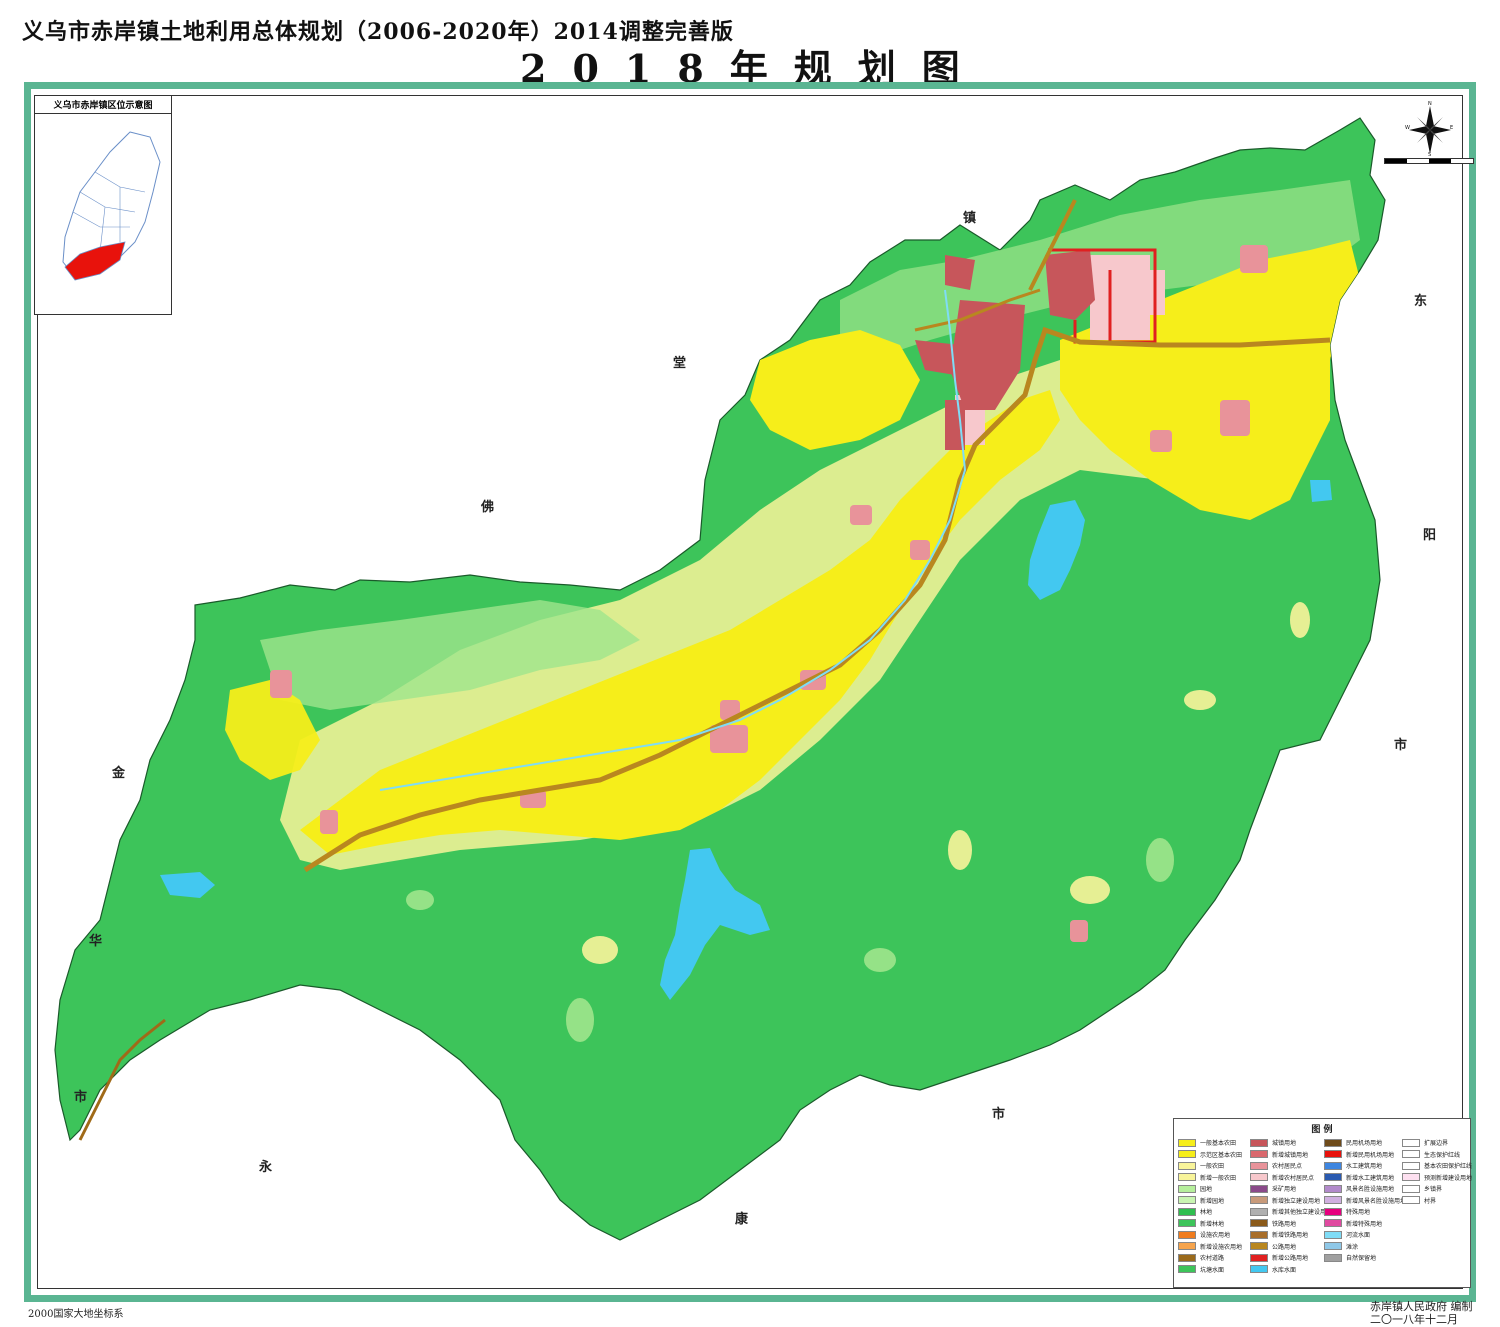  What do you see at coordinates (1284, 1190) in the screenshot?
I see `legend-label: 采矿用地` at bounding box center [1284, 1190].